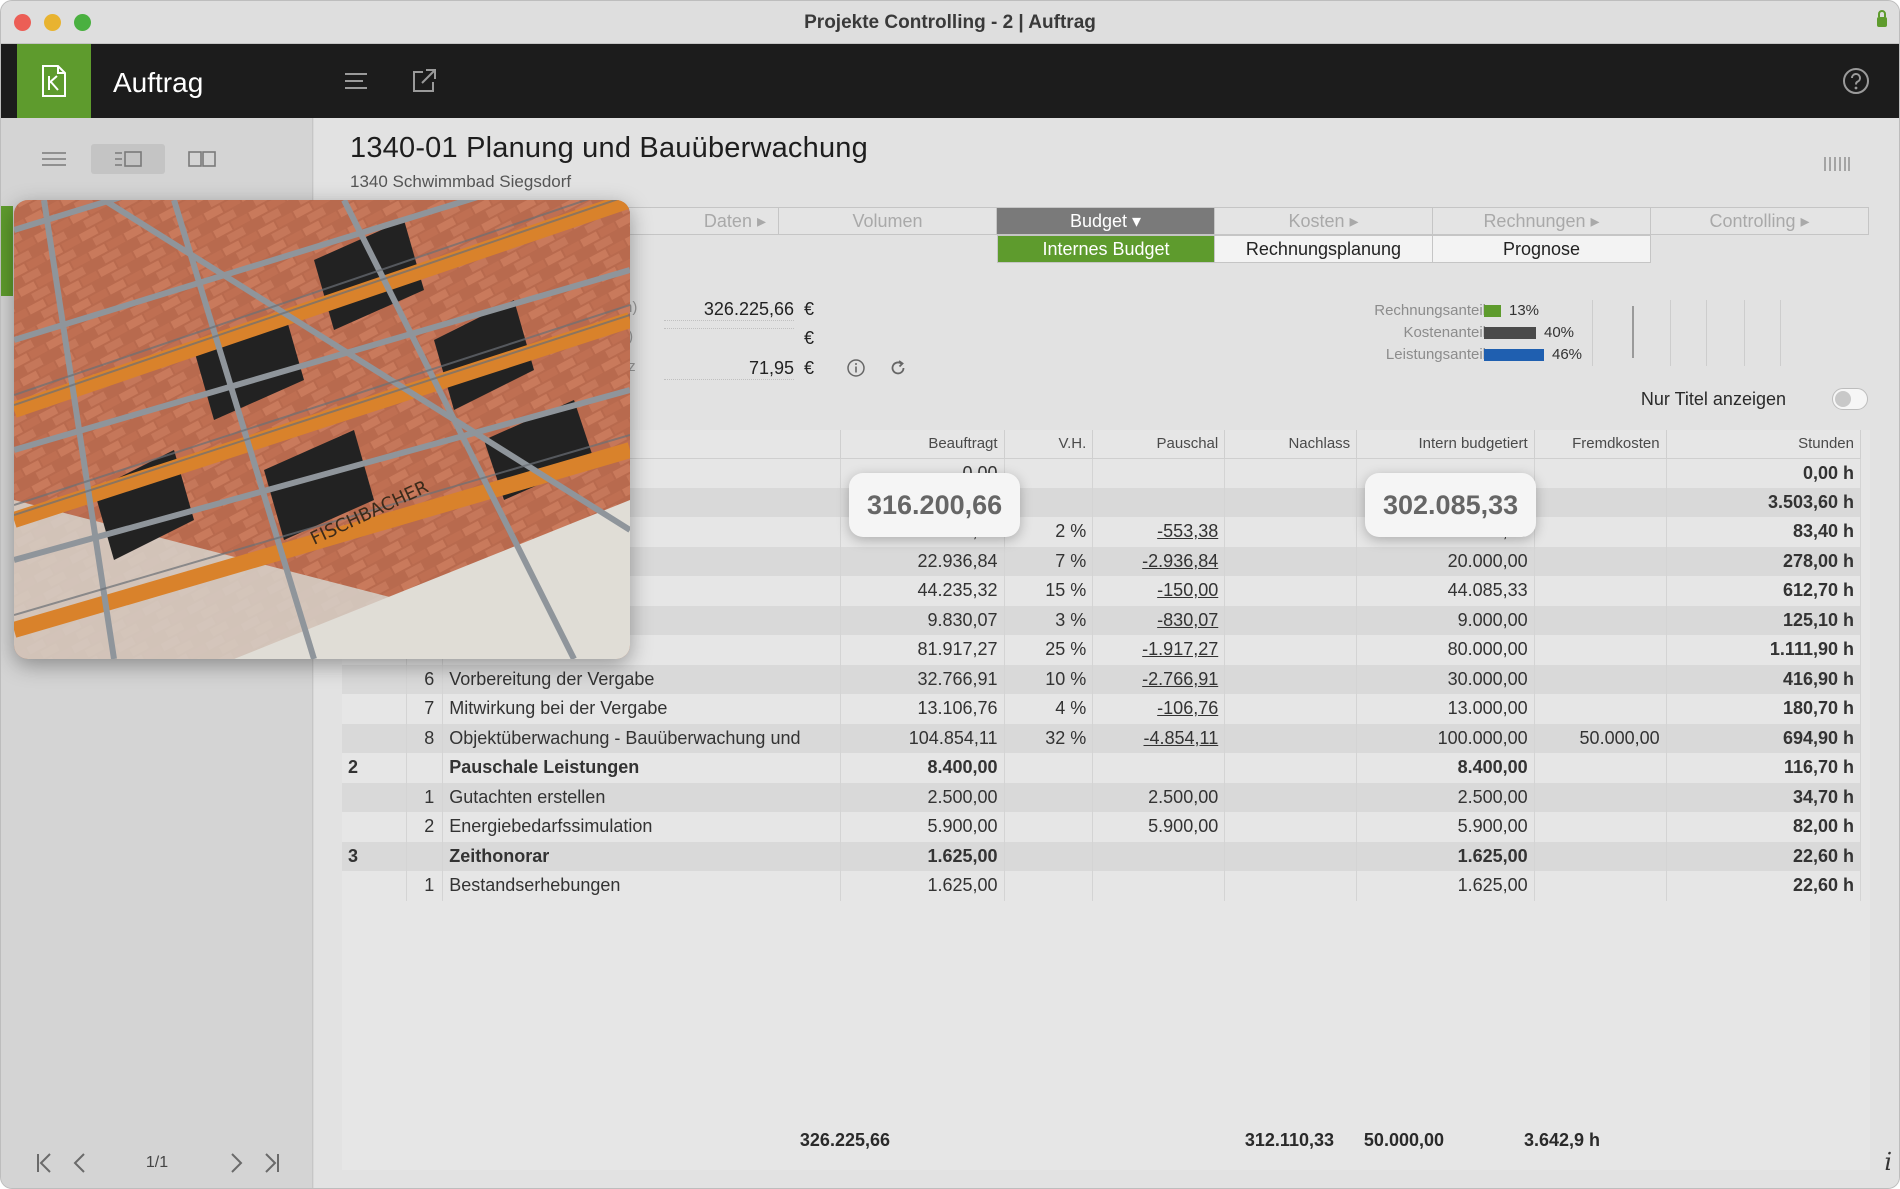 The width and height of the screenshot is (1900, 1189). I want to click on cell-pos: 2, so click(425, 827).